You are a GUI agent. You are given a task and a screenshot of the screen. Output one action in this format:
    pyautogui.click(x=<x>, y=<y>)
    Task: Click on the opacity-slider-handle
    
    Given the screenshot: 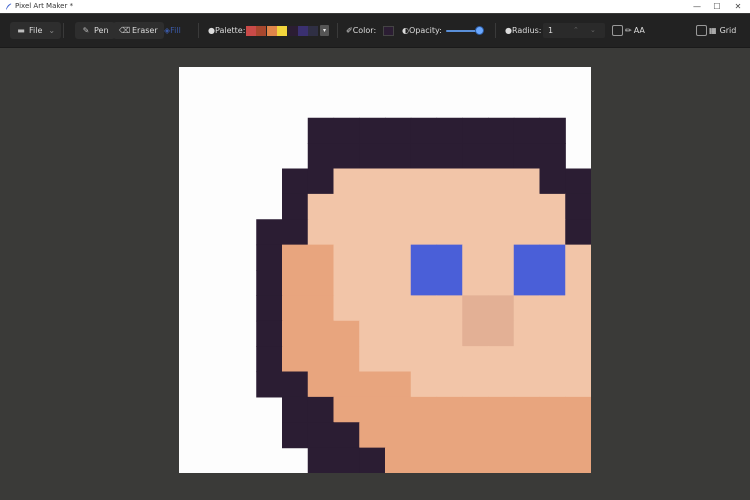 What is the action you would take?
    pyautogui.click(x=479, y=30)
    